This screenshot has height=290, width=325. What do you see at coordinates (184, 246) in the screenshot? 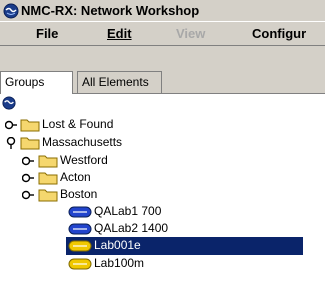
I see `tree-node-lab001e: Lab001e` at bounding box center [184, 246].